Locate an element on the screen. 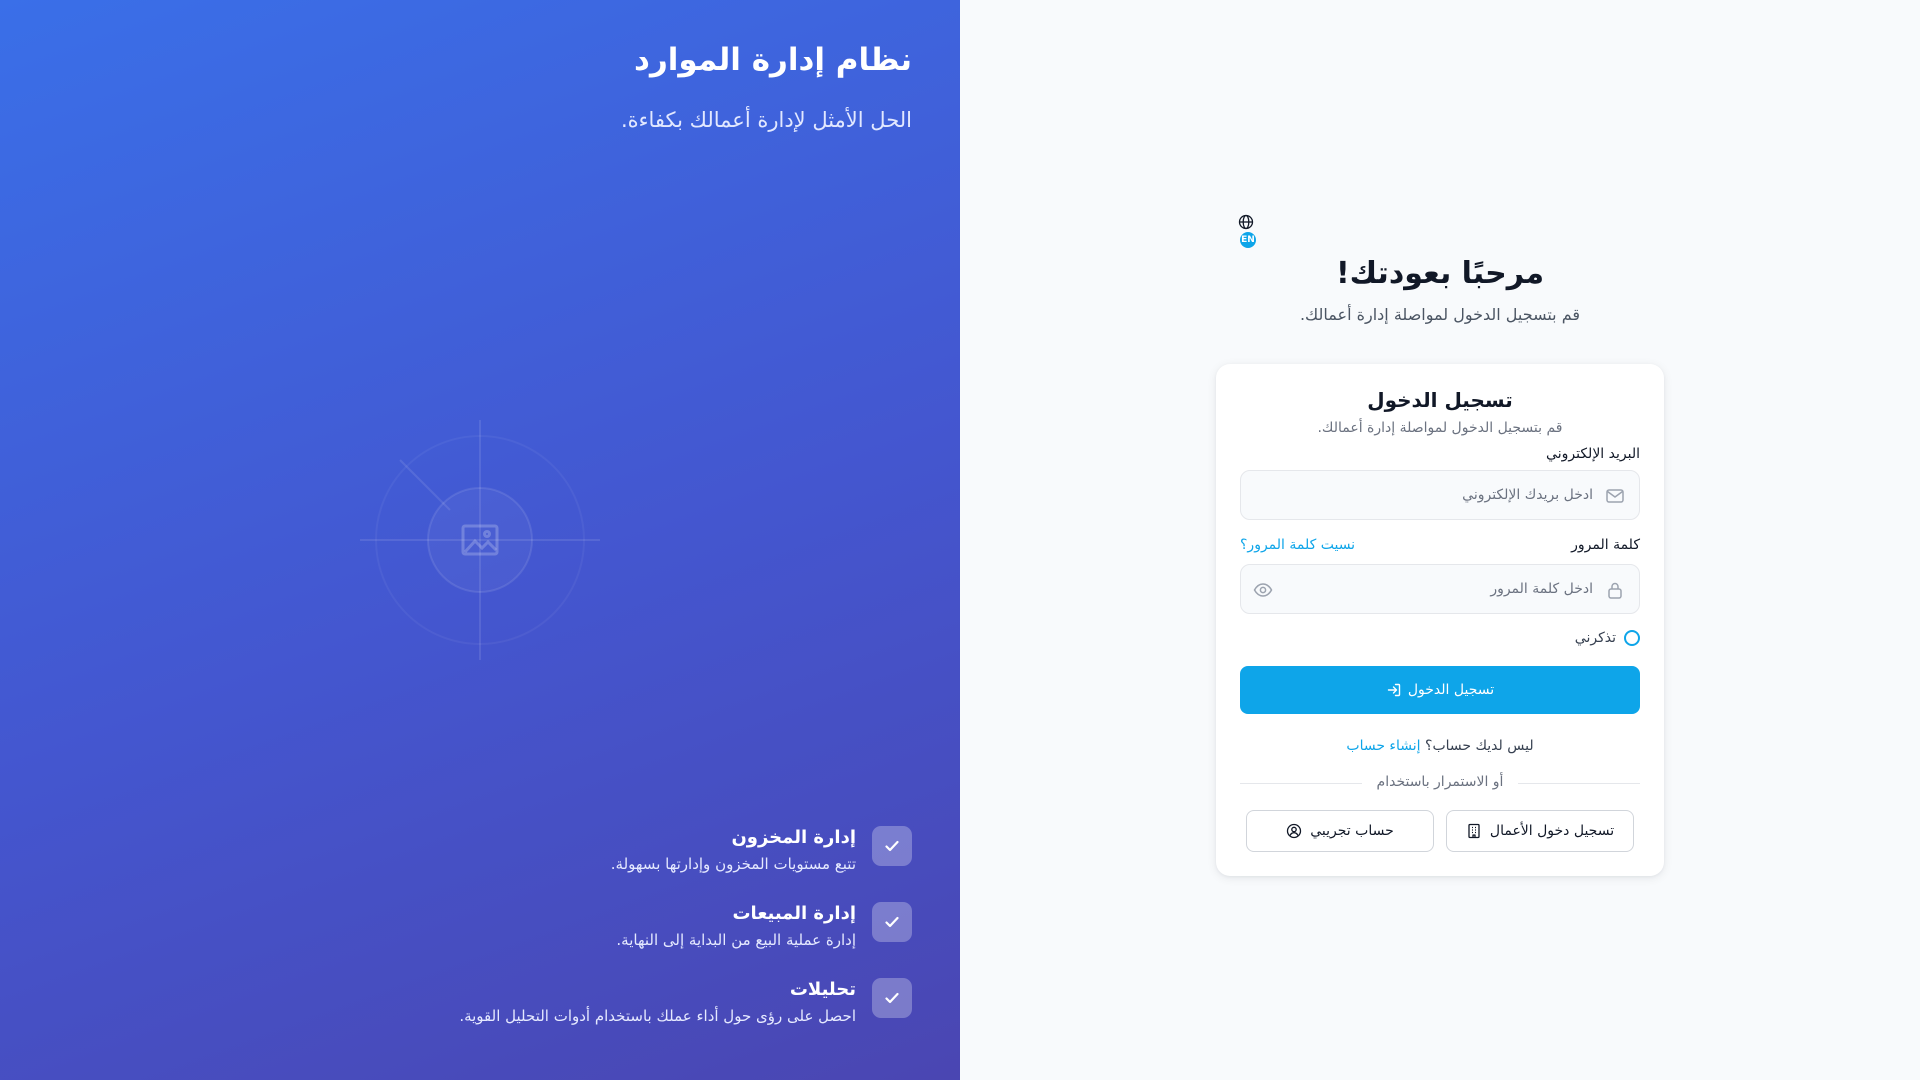  login-card-subtitle: قم بتسجيل الدخول لمواصلة إدارة أعمالك. is located at coordinates (1440, 428).